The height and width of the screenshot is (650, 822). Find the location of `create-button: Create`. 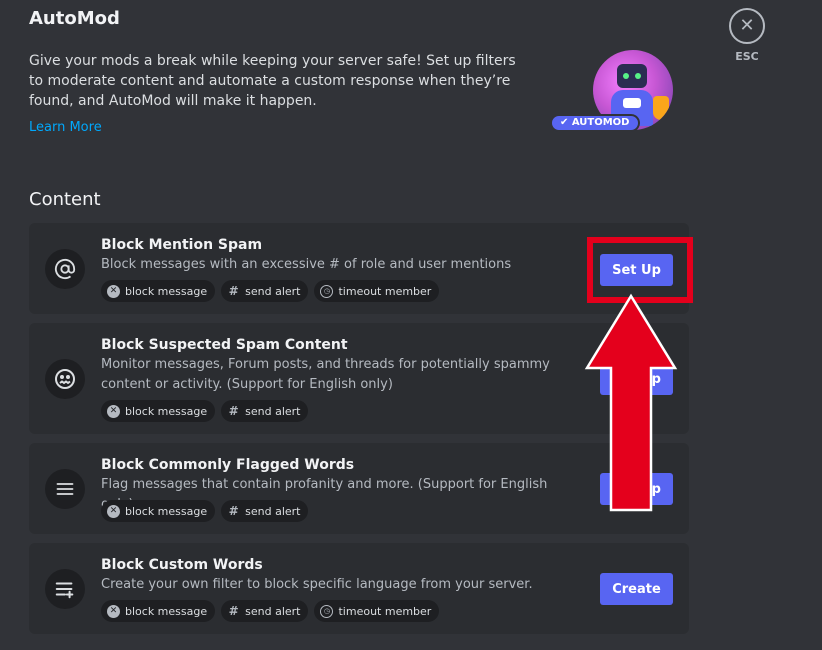

create-button: Create is located at coordinates (636, 589).